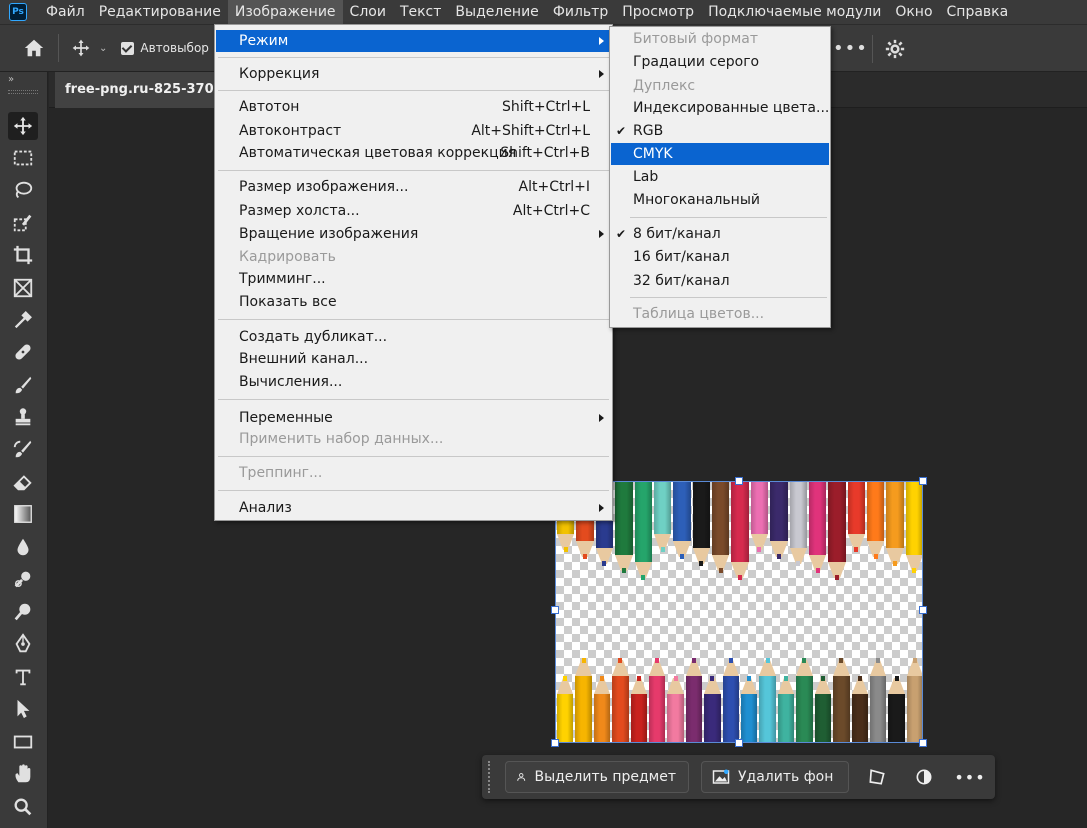 The width and height of the screenshot is (1087, 828). I want to click on submenu-item-32bit: 32 бит/канал, so click(720, 281).